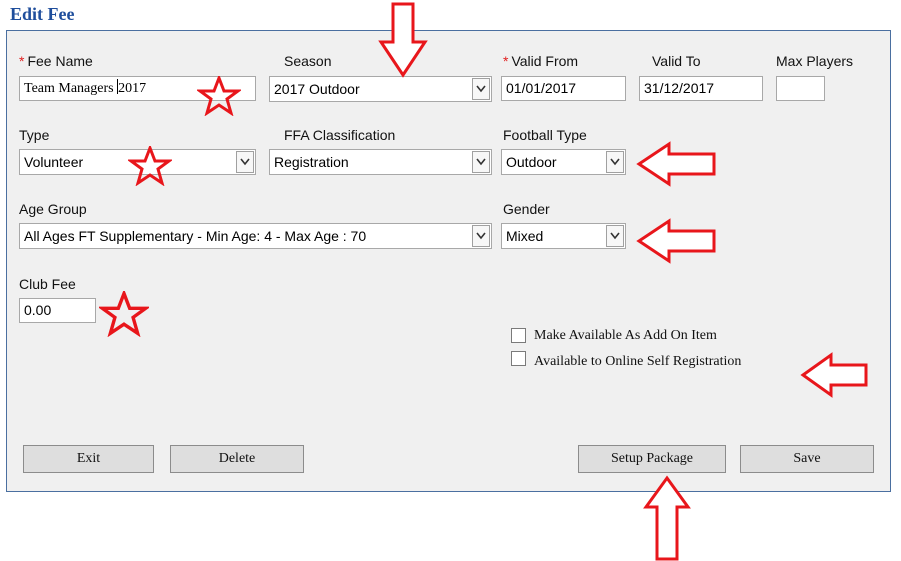 Image resolution: width=901 pixels, height=561 pixels. Describe the element at coordinates (526, 209) in the screenshot. I see `gender-label: Gender` at that location.